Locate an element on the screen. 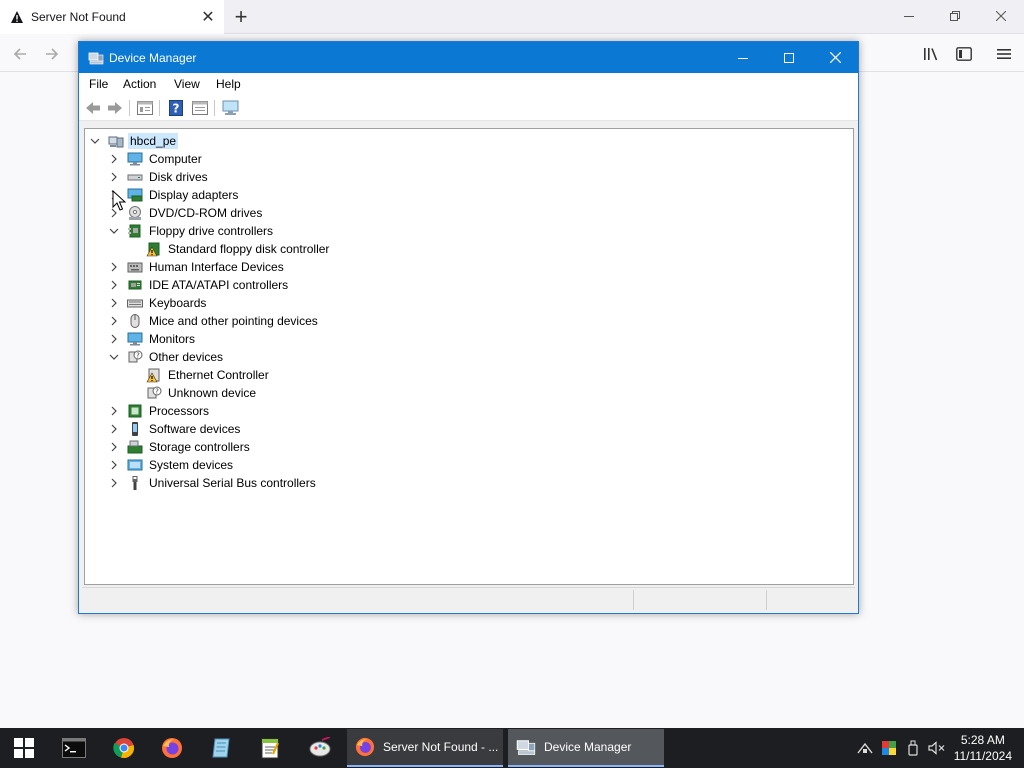 This screenshot has height=768, width=1024. tree-item-ethernet-controller: Ethernet Controller is located at coordinates (199, 375).